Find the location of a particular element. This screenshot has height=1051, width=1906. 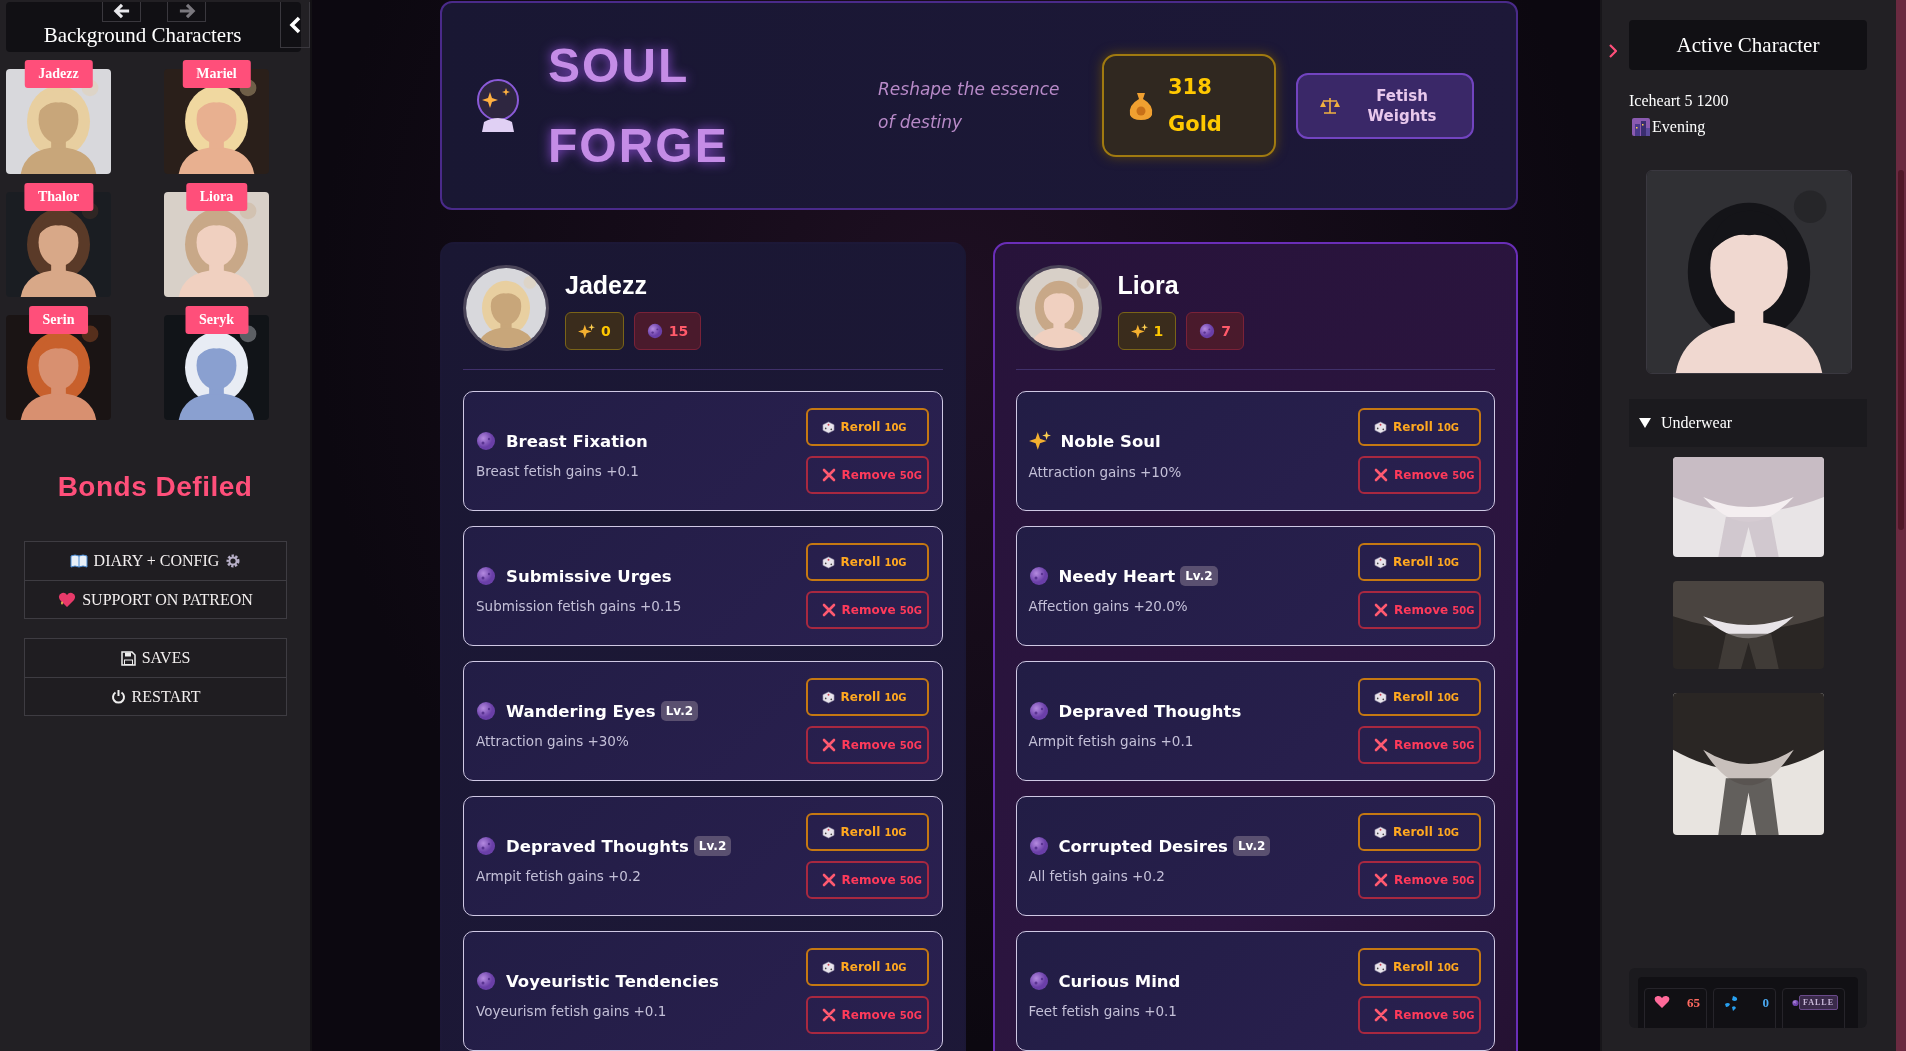

collapse-button is located at coordinates (295, 25).